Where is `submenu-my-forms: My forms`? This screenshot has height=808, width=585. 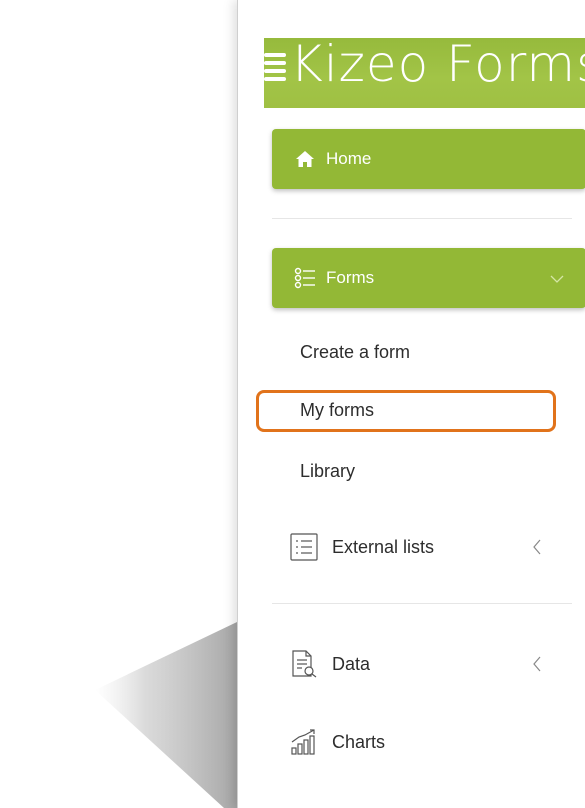 submenu-my-forms: My forms is located at coordinates (337, 410).